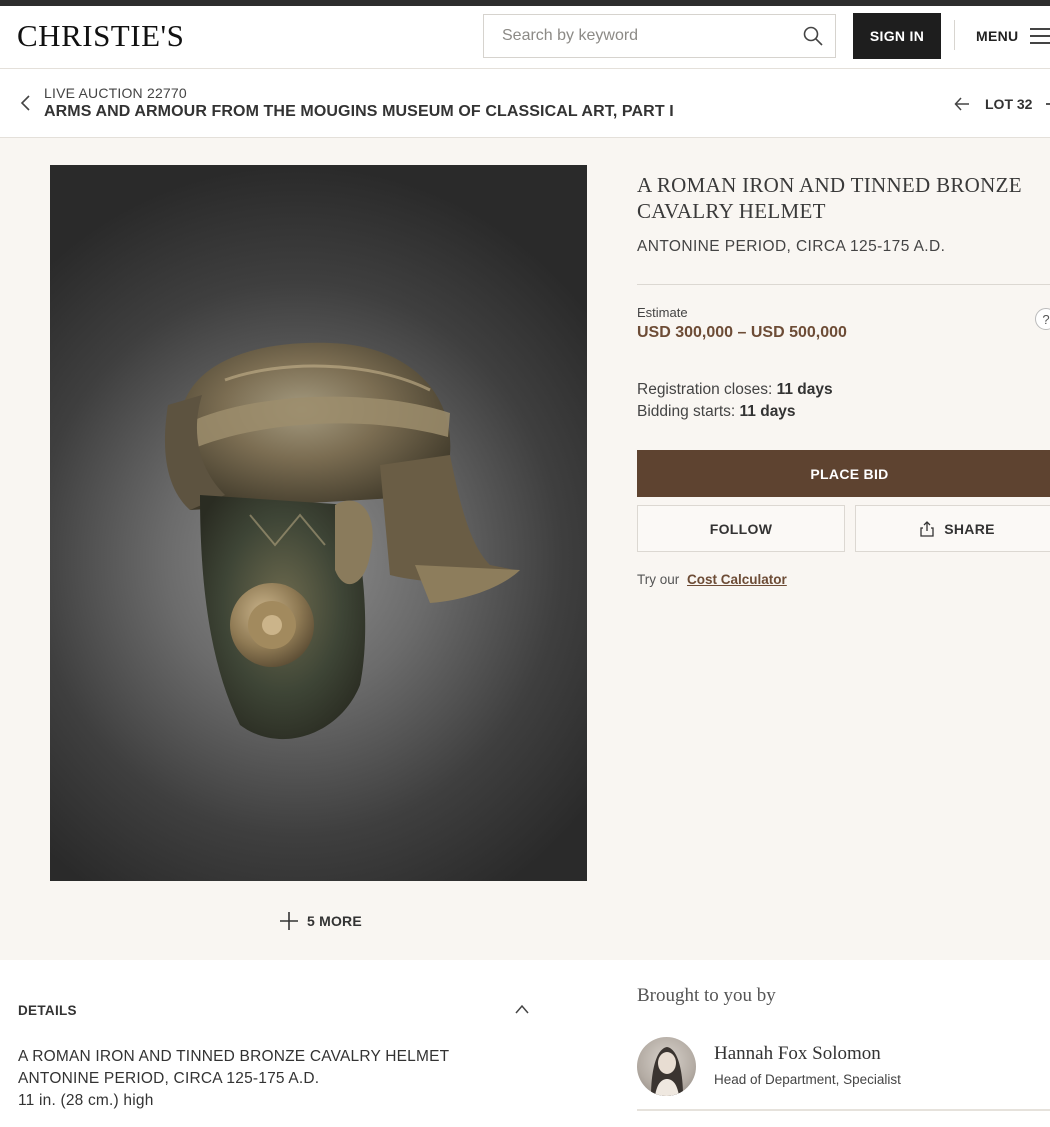 This screenshot has height=1127, width=1050. I want to click on cost-calculator-link: Cost Calculator, so click(737, 579).